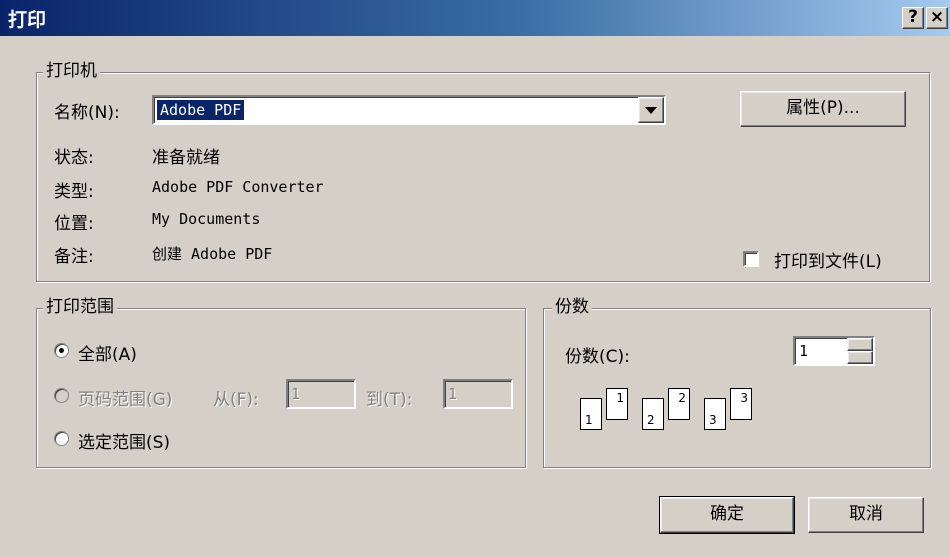 Image resolution: width=950 pixels, height=557 pixels. Describe the element at coordinates (71, 71) in the screenshot. I see `printer-group-label: 打印机` at that location.